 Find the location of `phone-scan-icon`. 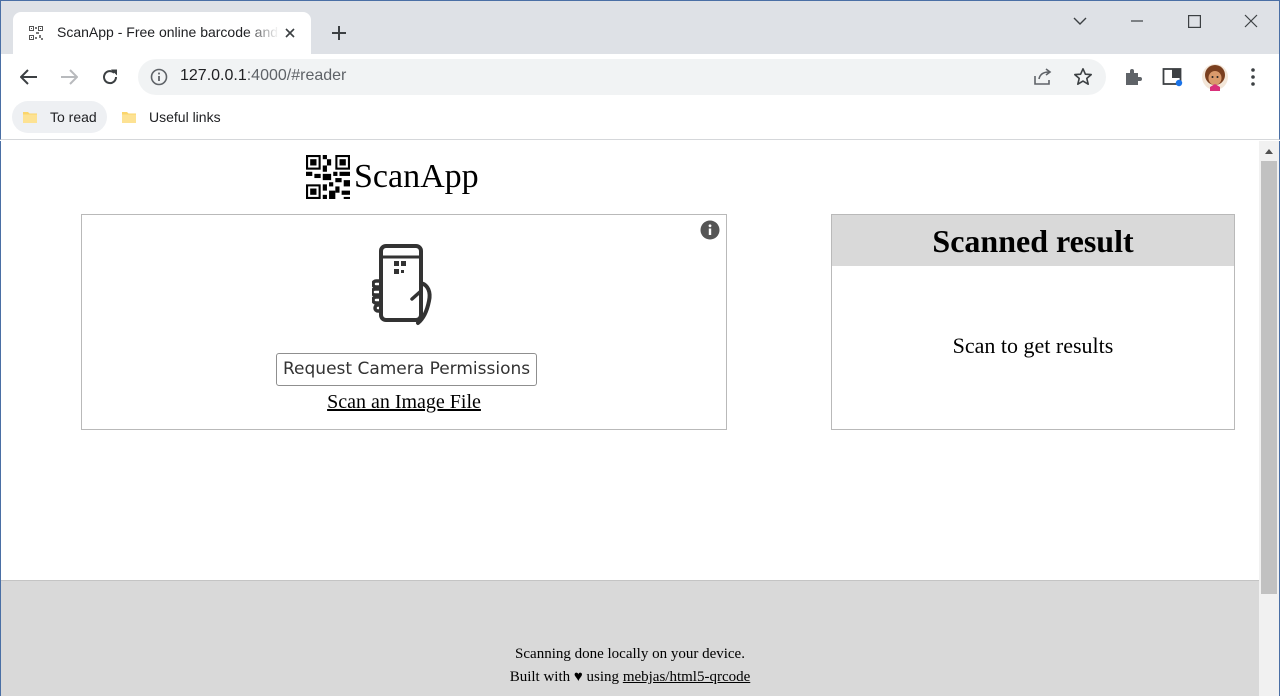

phone-scan-icon is located at coordinates (402, 284).